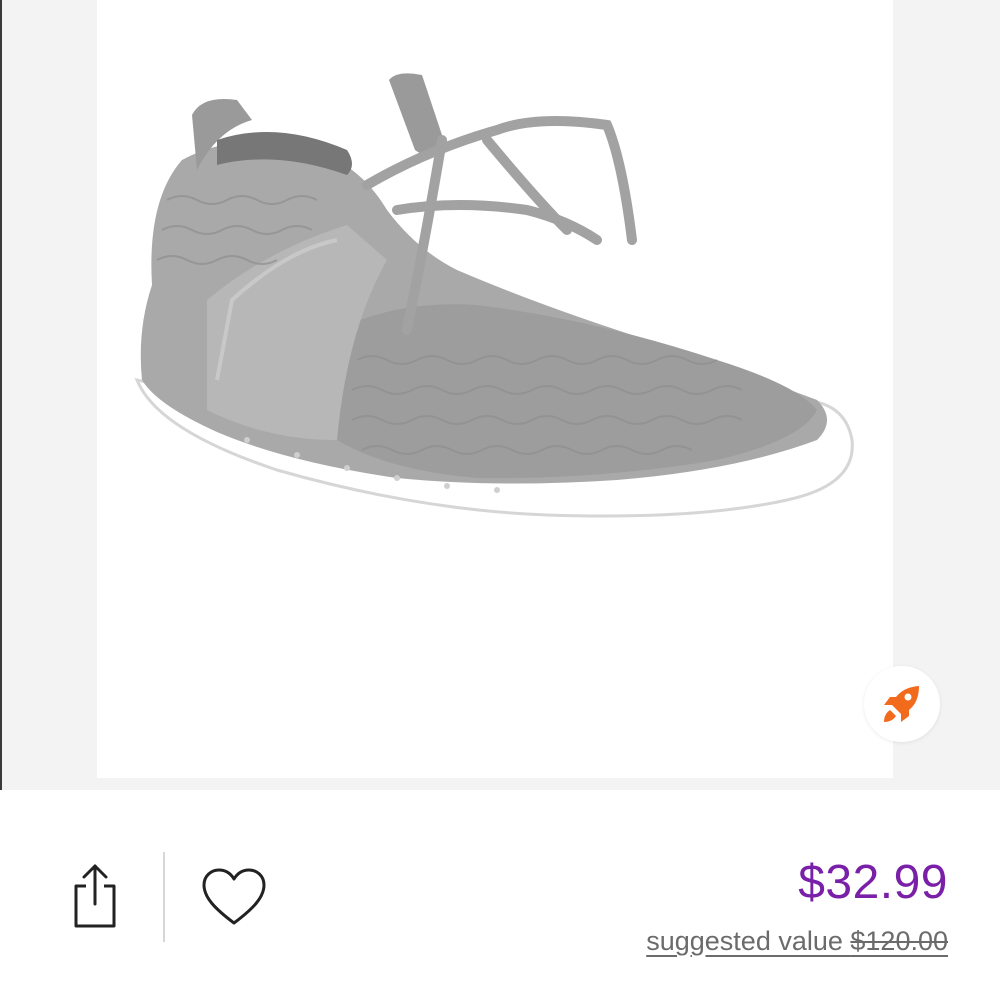 The height and width of the screenshot is (1000, 1000). I want to click on suggested-label: suggested value, so click(748, 941).